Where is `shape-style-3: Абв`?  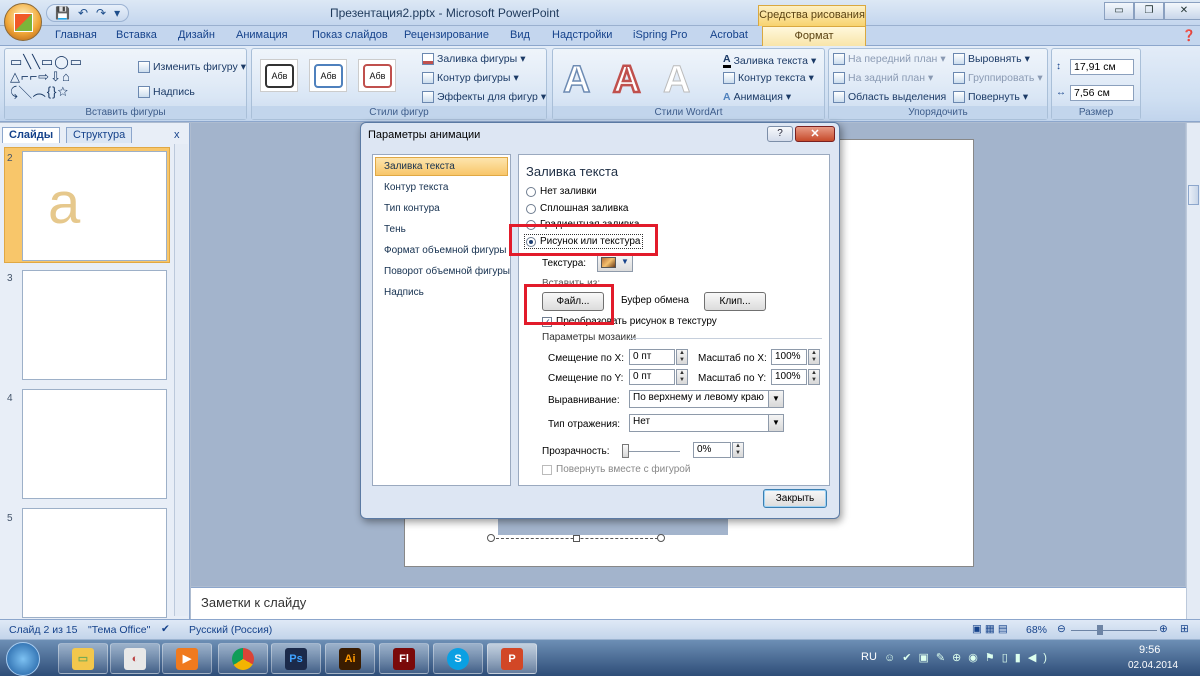
shape-style-3: Абв is located at coordinates (377, 75).